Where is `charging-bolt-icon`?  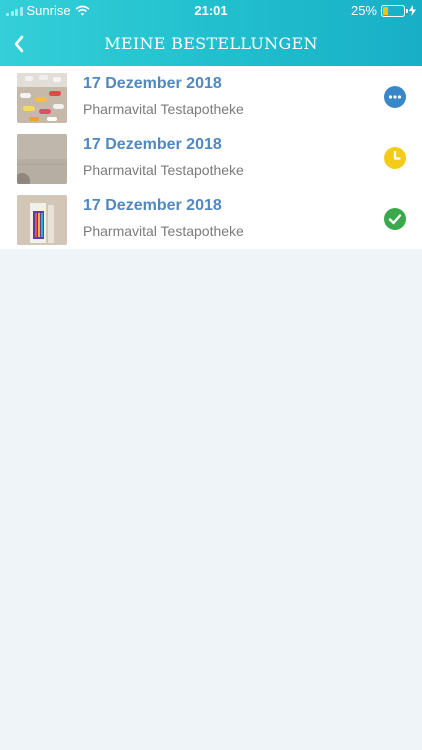 charging-bolt-icon is located at coordinates (412, 10).